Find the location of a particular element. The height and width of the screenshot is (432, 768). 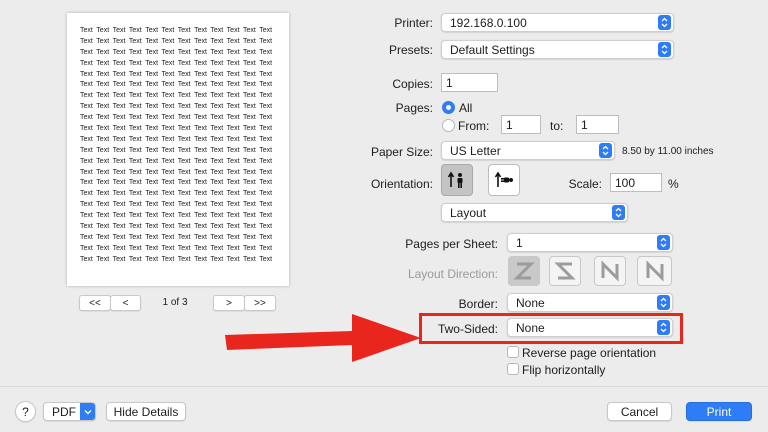

pages-to-field: 1 is located at coordinates (597, 124).